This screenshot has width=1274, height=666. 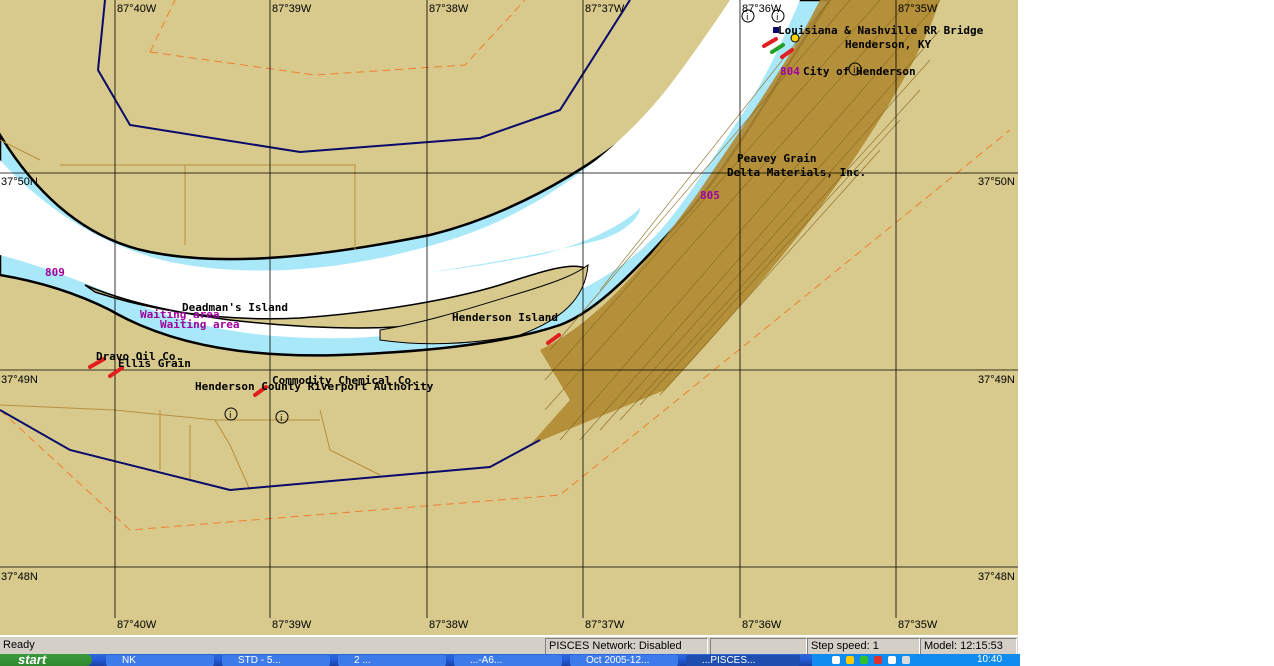 What do you see at coordinates (859, 71) in the screenshot?
I see `feature-label-city: City of Henderson` at bounding box center [859, 71].